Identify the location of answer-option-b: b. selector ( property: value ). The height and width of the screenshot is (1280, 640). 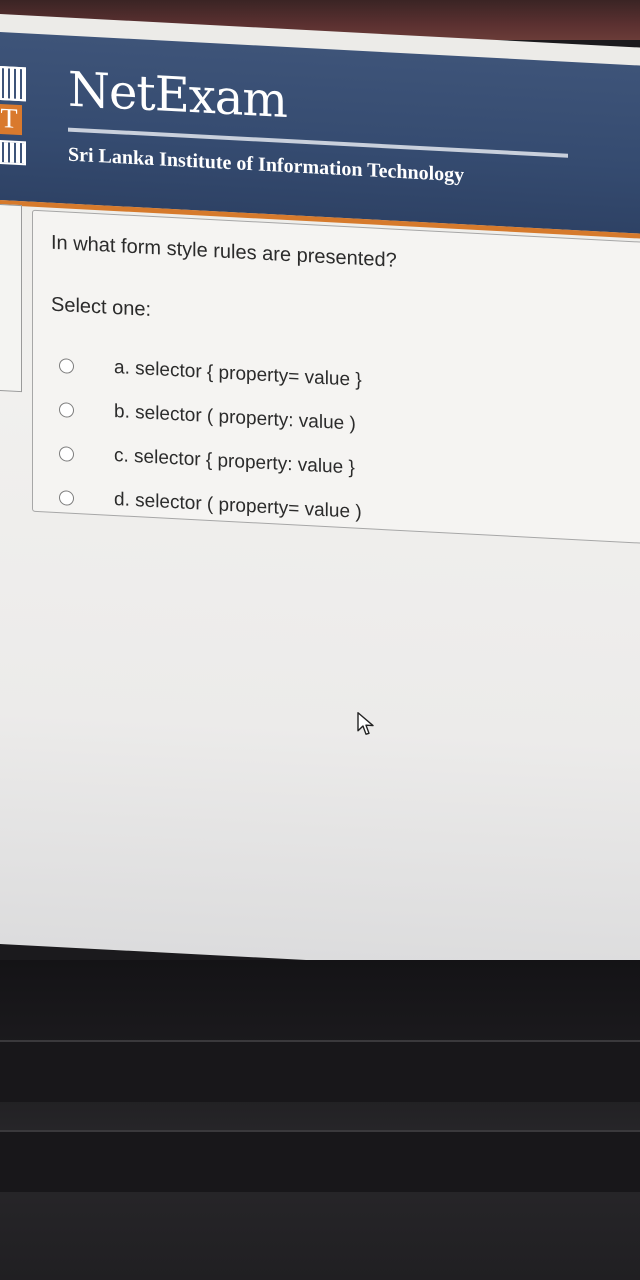
(207, 417).